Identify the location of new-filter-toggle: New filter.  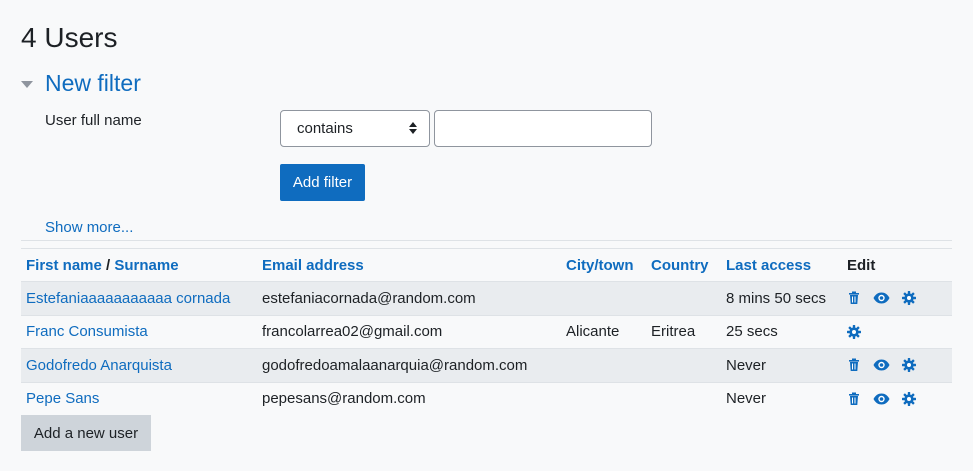
(81, 83).